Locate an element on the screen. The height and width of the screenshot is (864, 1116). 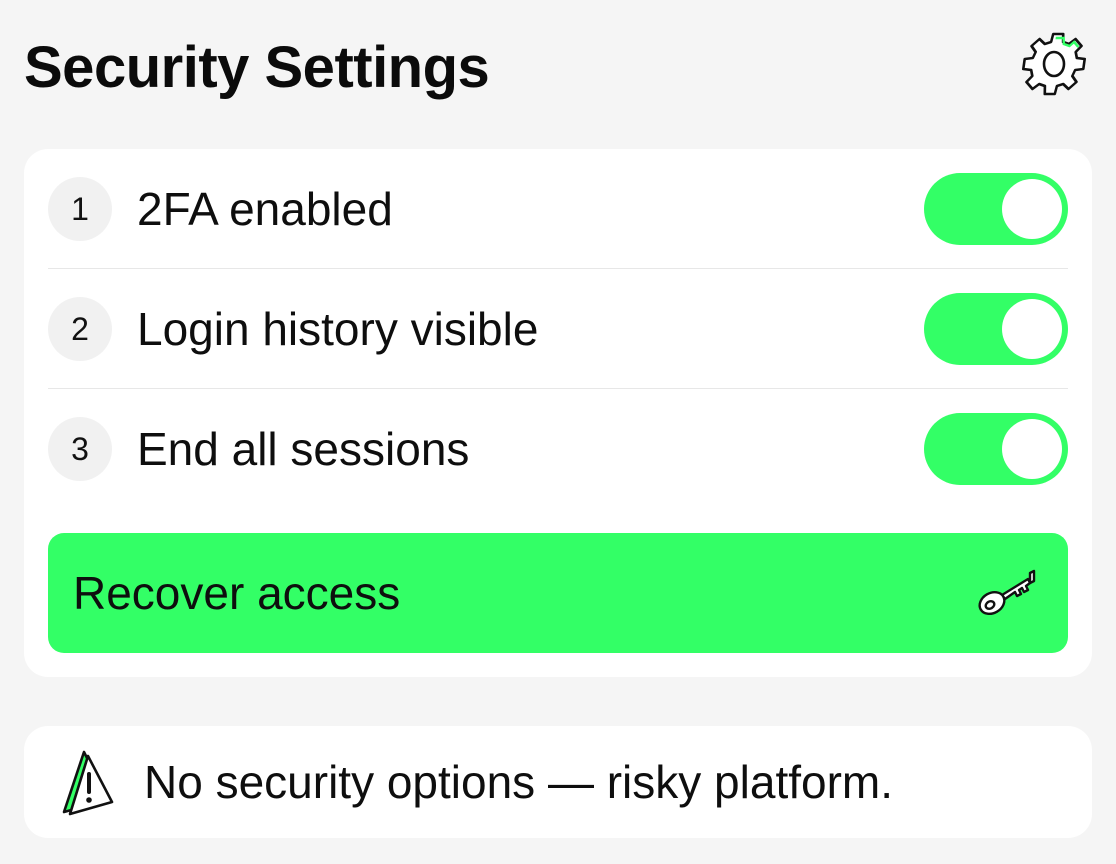
toggle-login-history is located at coordinates (996, 329).